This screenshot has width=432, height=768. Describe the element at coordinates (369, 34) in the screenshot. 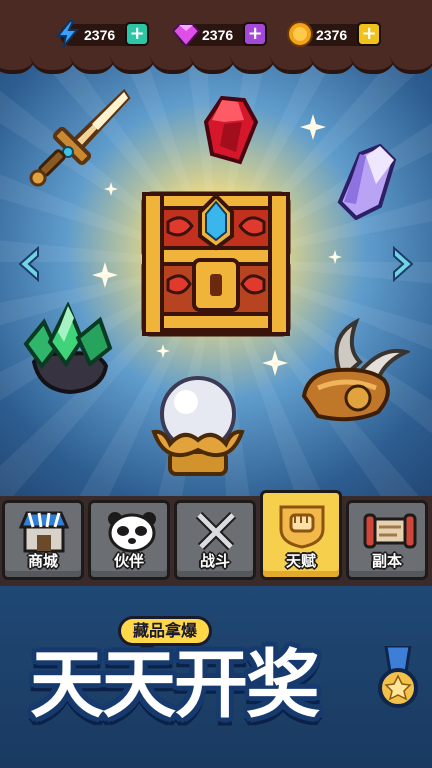

I see `add-coin-button: +` at that location.